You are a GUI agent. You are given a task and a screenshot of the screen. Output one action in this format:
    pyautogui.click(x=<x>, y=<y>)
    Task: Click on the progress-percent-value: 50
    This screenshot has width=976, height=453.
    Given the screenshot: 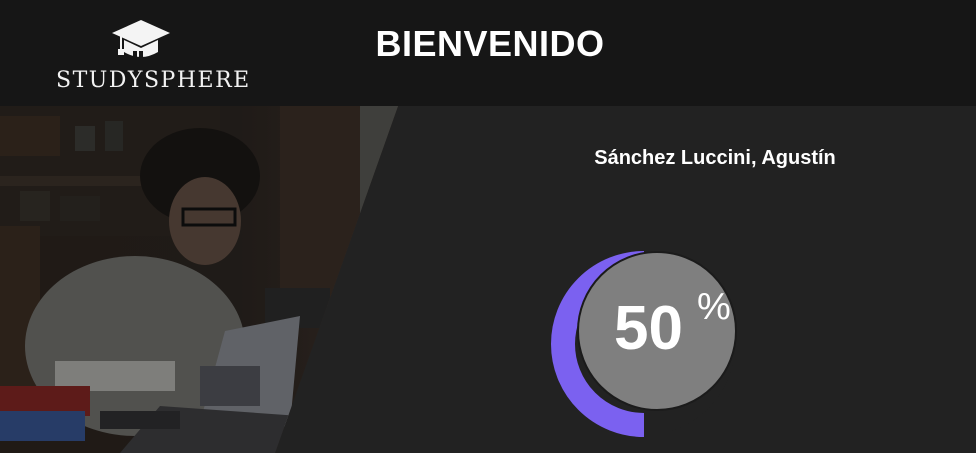 What is the action you would take?
    pyautogui.click(x=648, y=328)
    